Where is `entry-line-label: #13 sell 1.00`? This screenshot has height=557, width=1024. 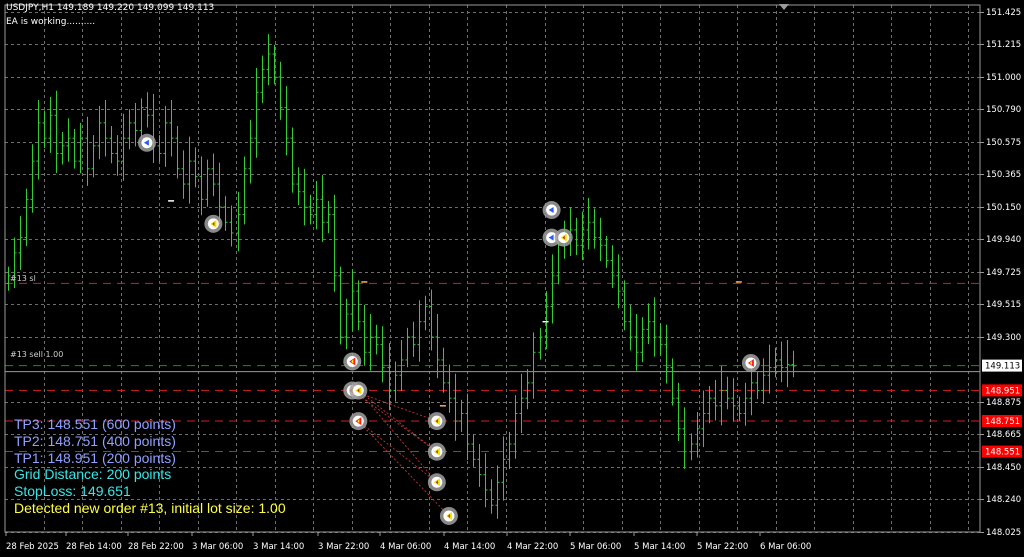 entry-line-label: #13 sell 1.00 is located at coordinates (37, 354).